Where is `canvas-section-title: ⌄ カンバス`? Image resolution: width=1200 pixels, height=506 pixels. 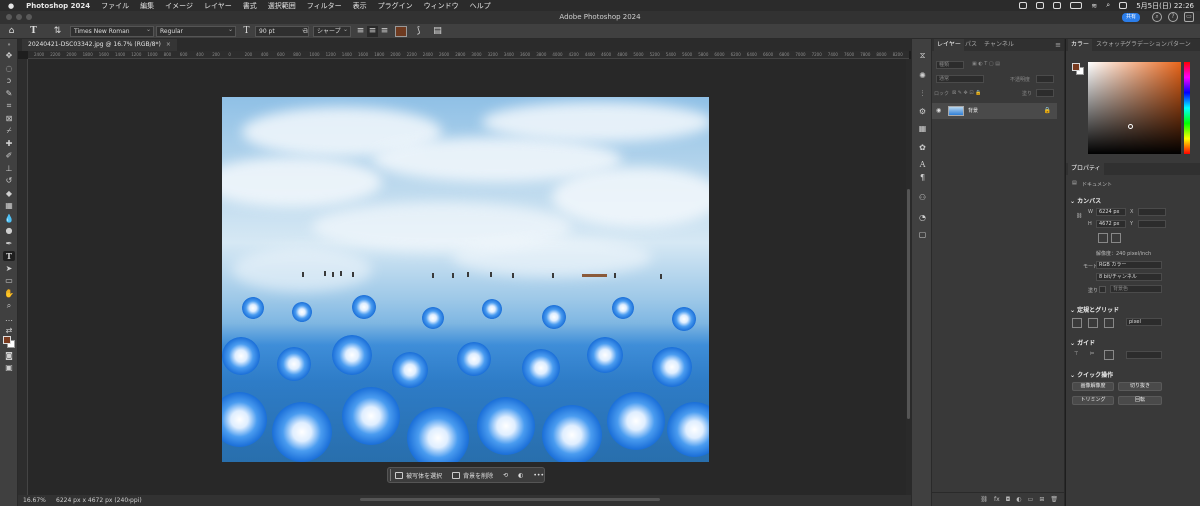 canvas-section-title: ⌄ カンバス is located at coordinates (1085, 200).